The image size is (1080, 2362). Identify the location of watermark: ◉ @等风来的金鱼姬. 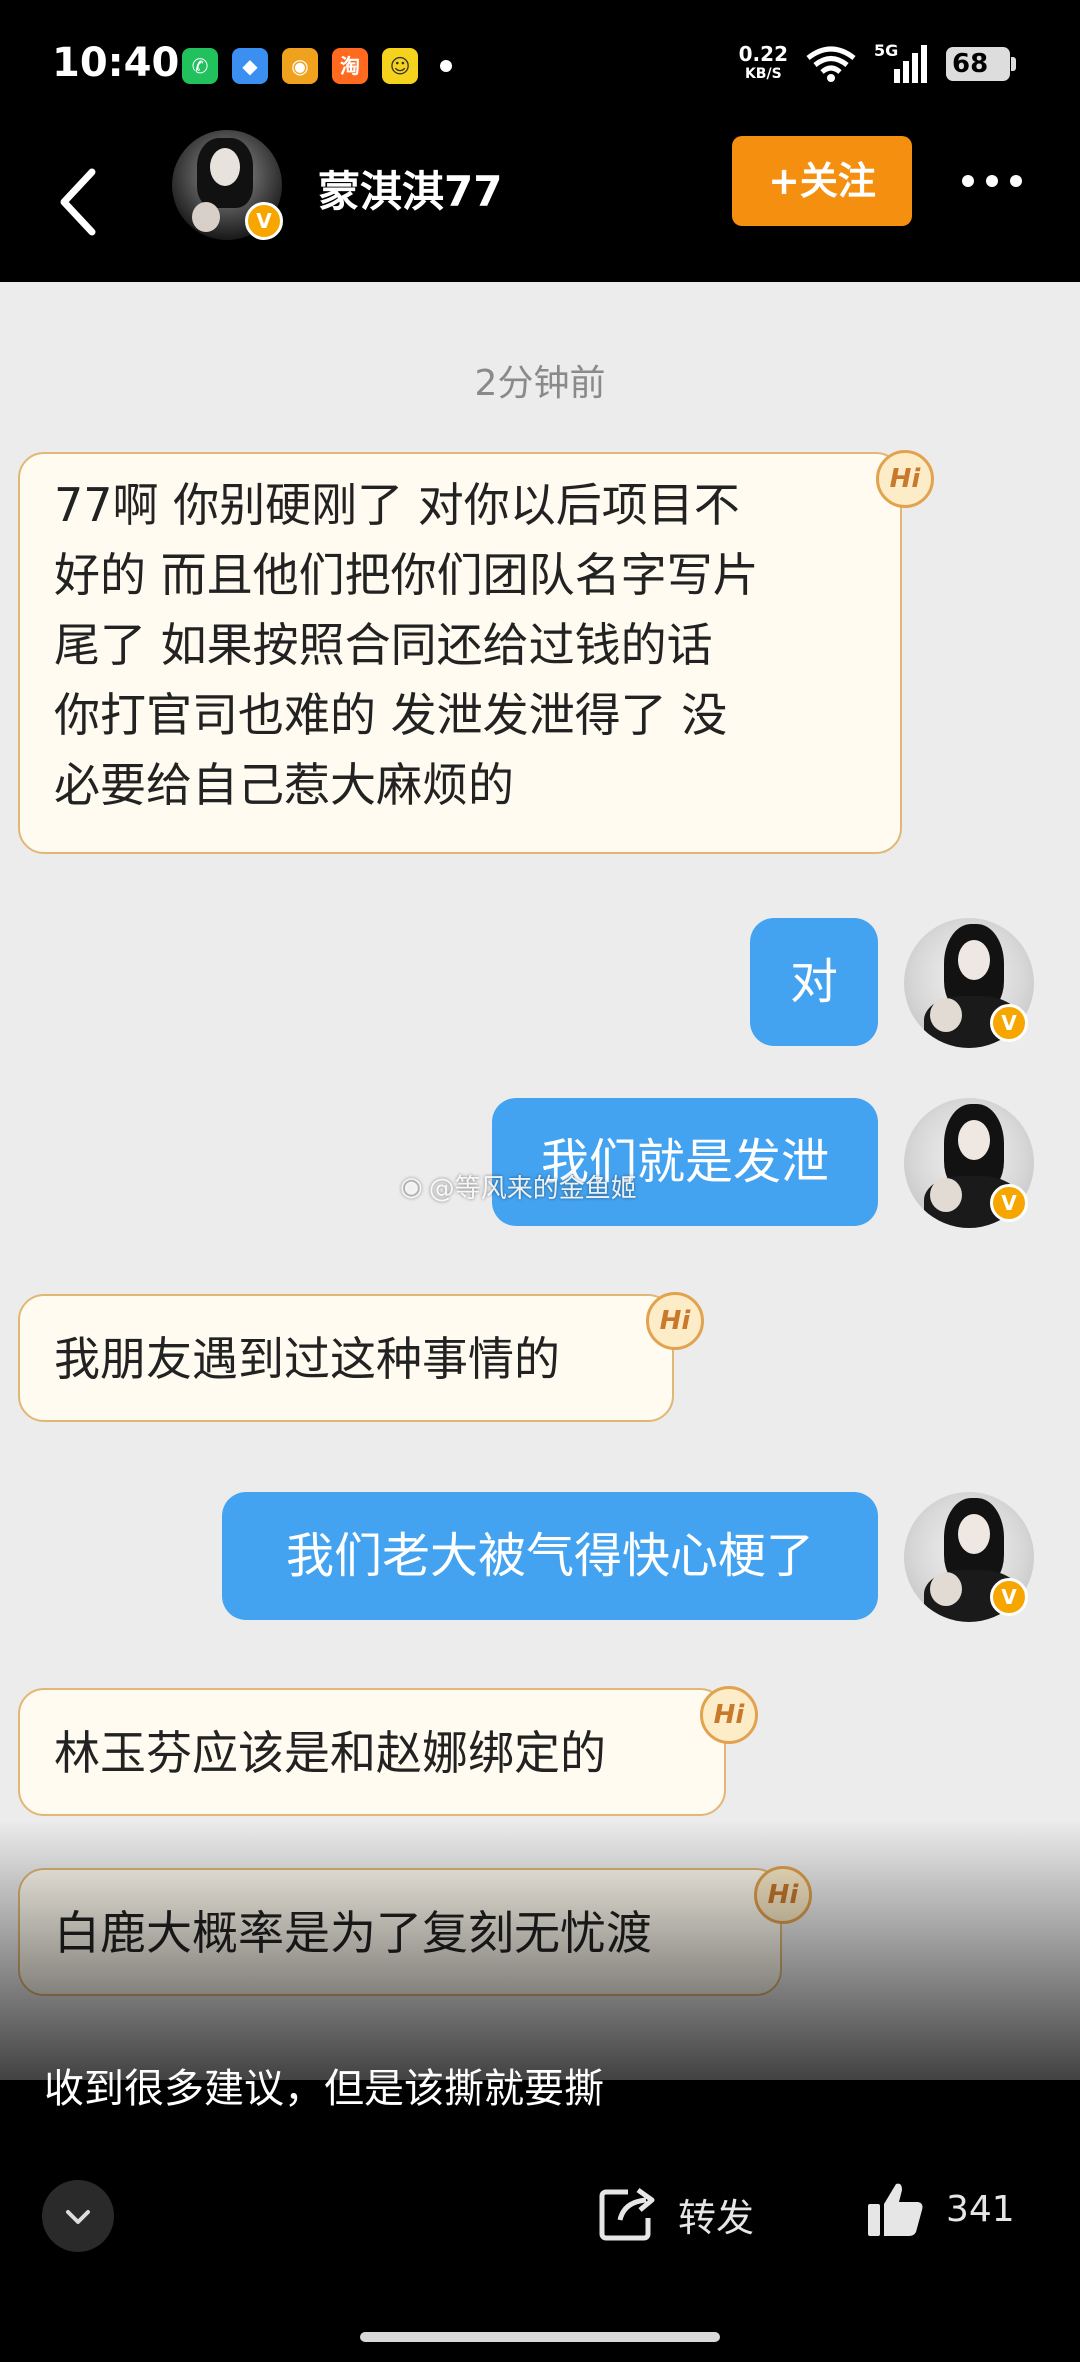
(518, 1186).